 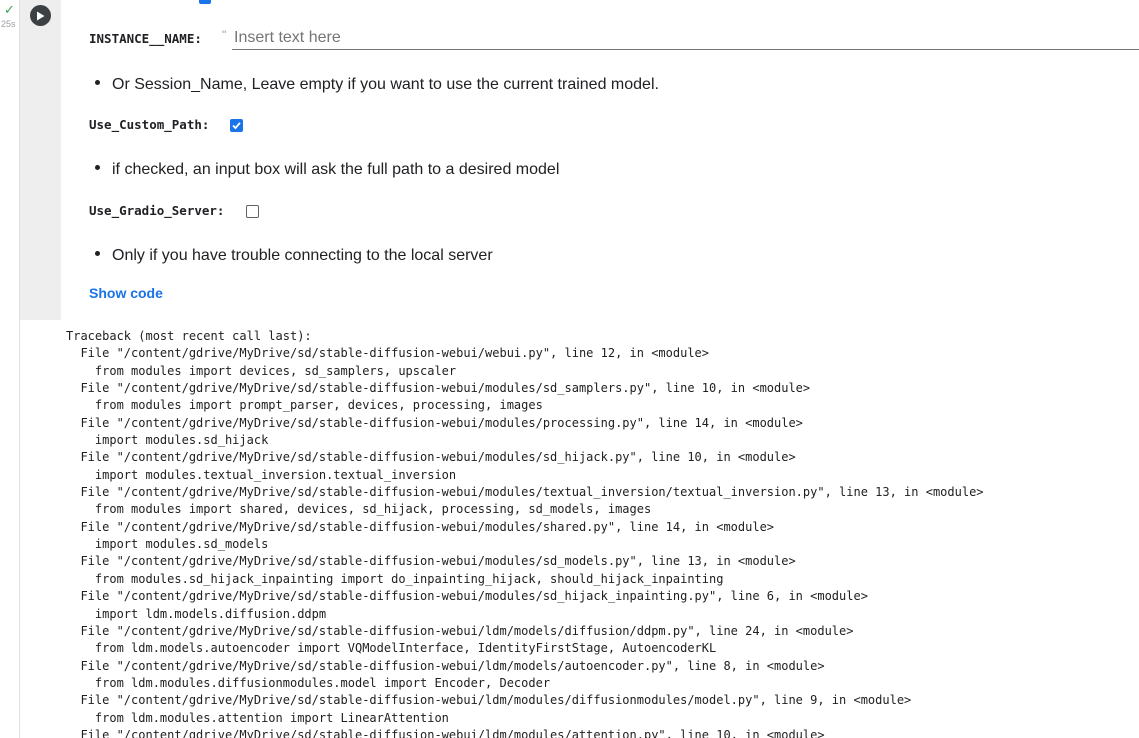 I want to click on previous-checkbox, so click(x=205, y=2).